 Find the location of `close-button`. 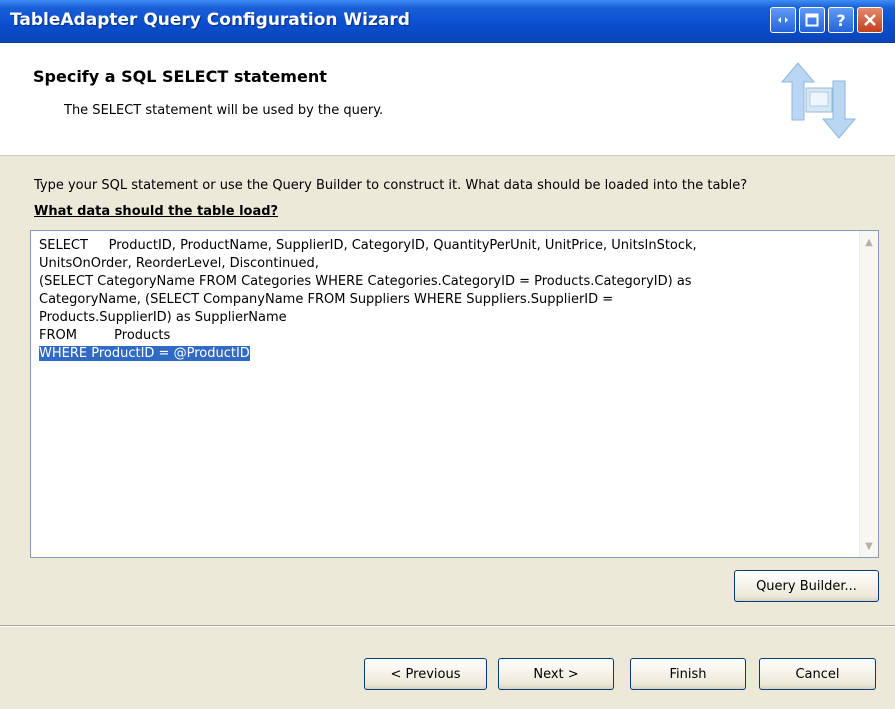

close-button is located at coordinates (870, 20).